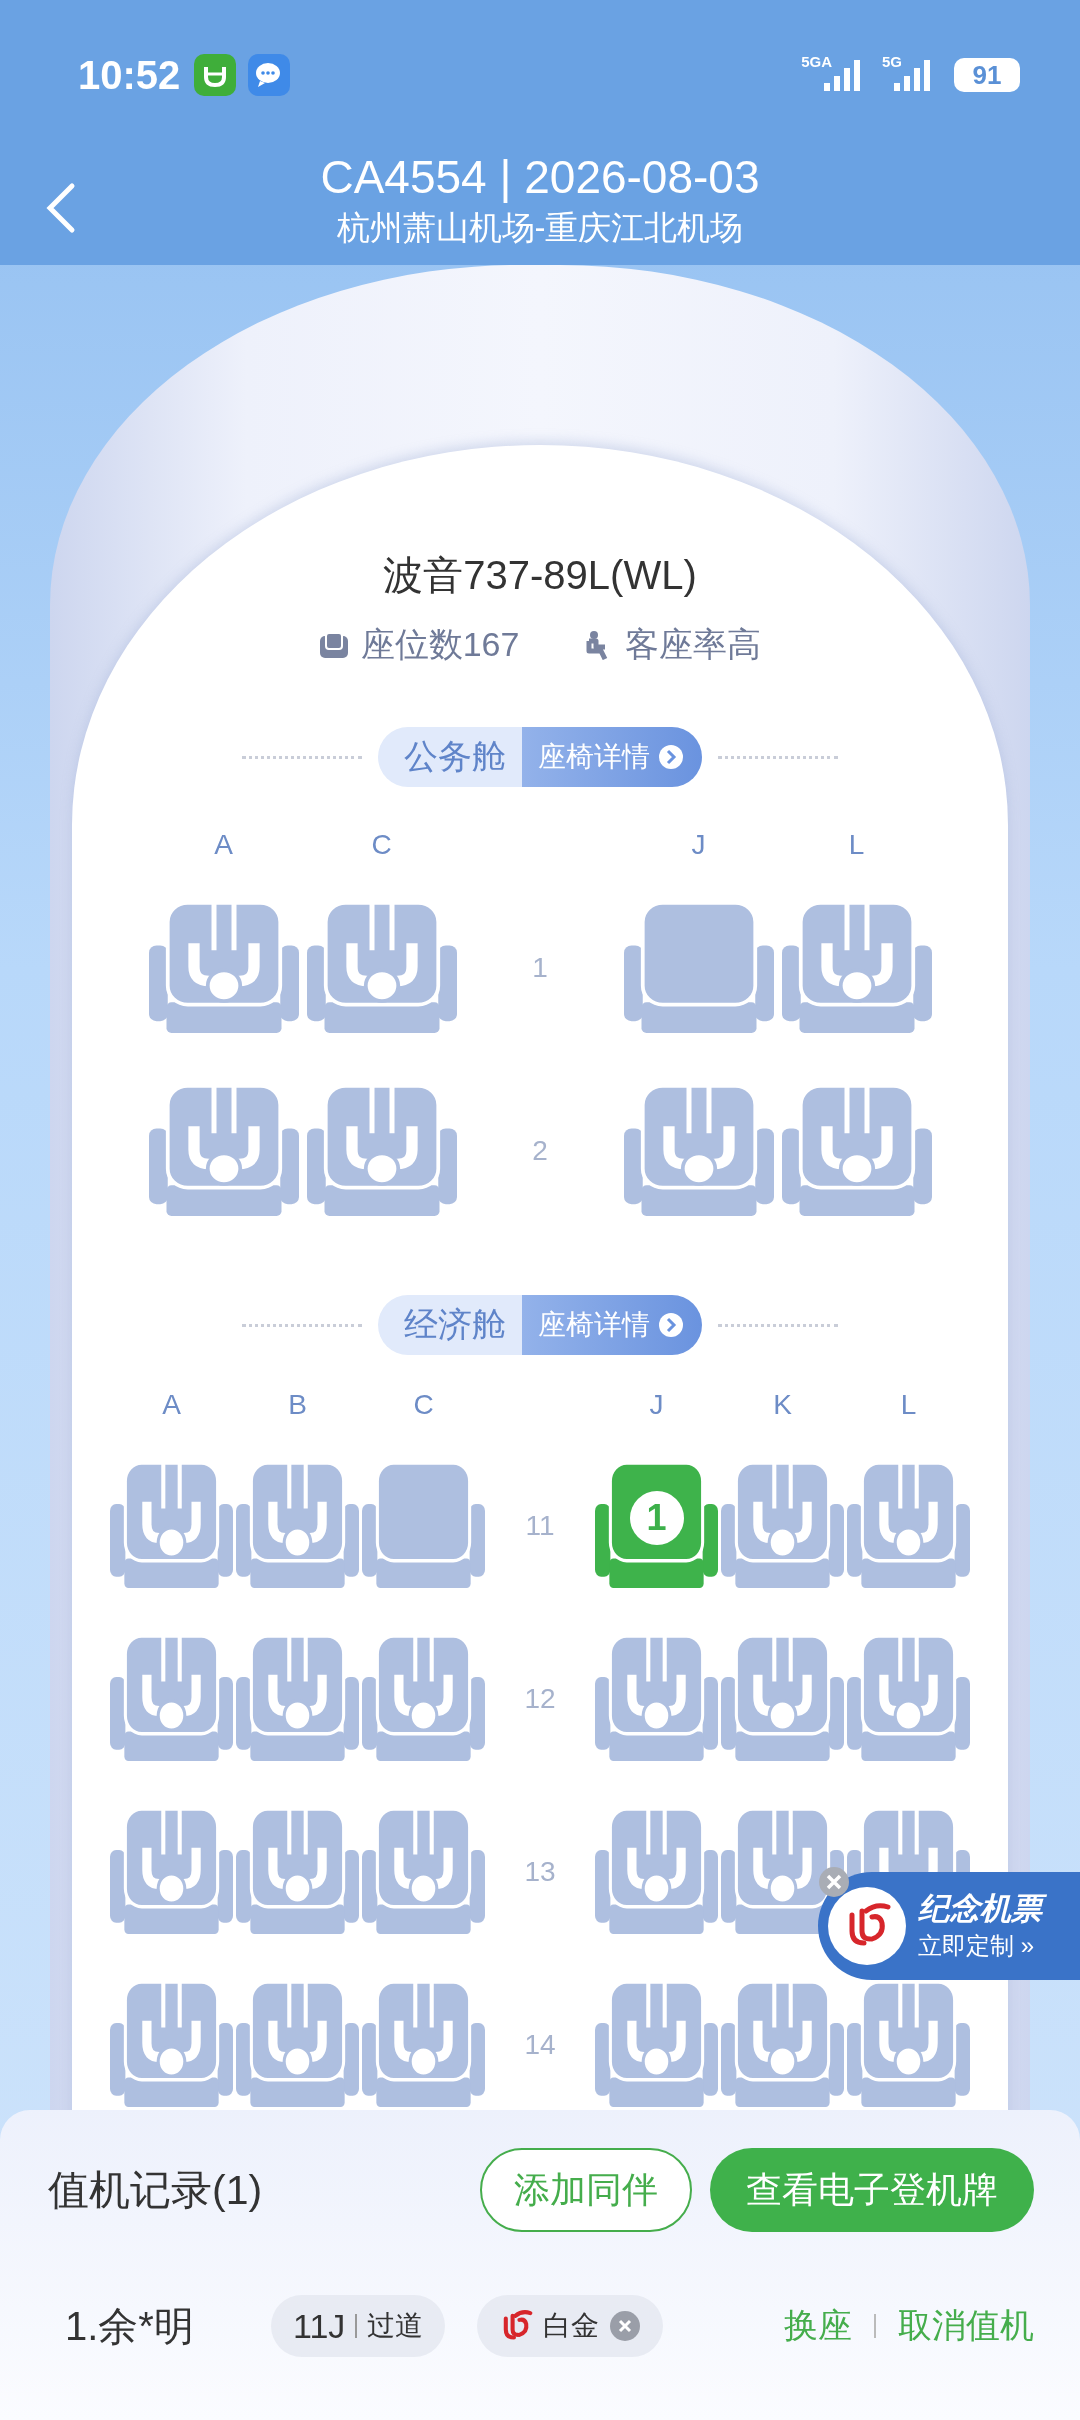 The height and width of the screenshot is (2420, 1080). I want to click on occupied-seat, so click(782, 1871).